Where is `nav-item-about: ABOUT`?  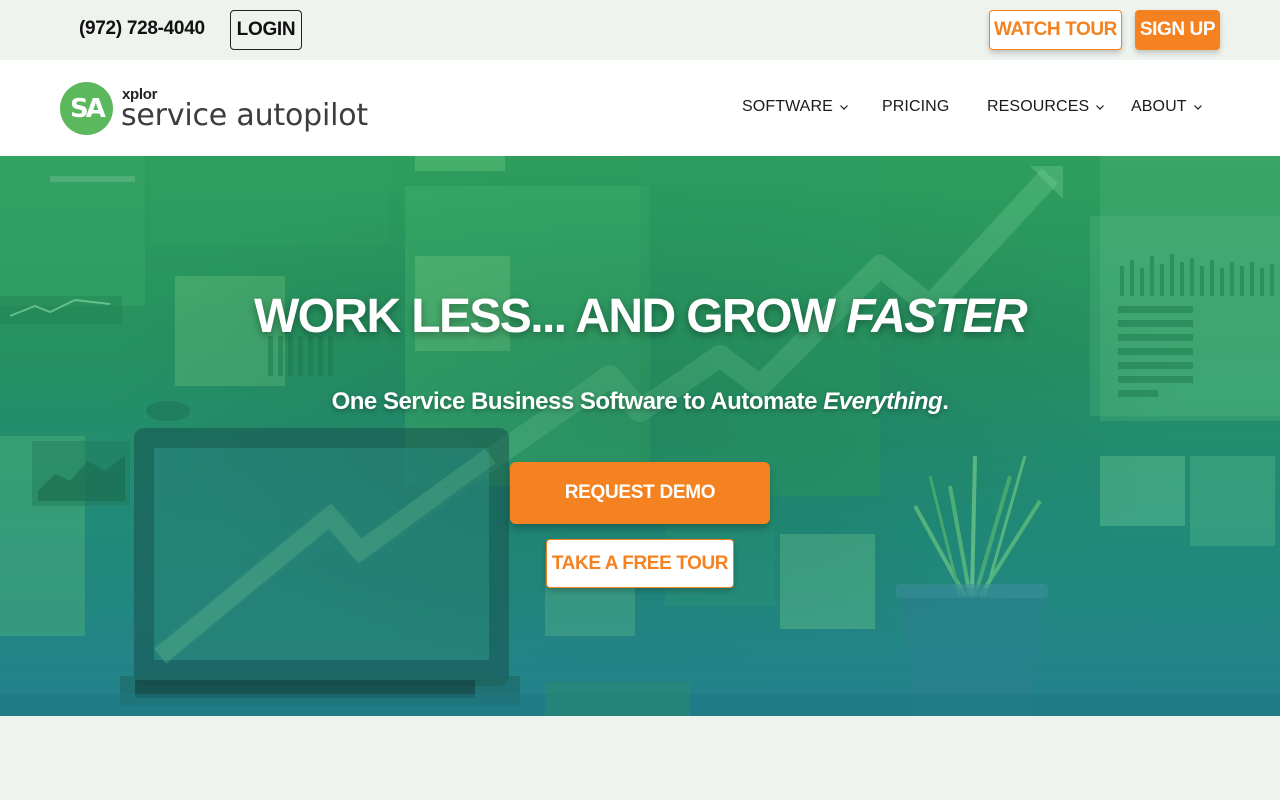 nav-item-about: ABOUT is located at coordinates (1167, 107).